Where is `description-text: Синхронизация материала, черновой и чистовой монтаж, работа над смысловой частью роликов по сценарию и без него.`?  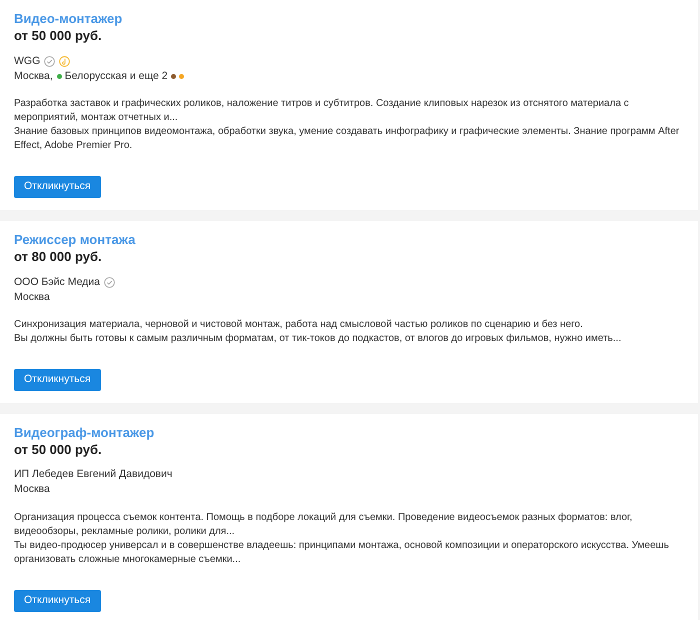
description-text: Синхронизация материала, черновой и чистовой монтаж, работа над смысловой частью роликов по сценарию и без него. is located at coordinates (299, 325).